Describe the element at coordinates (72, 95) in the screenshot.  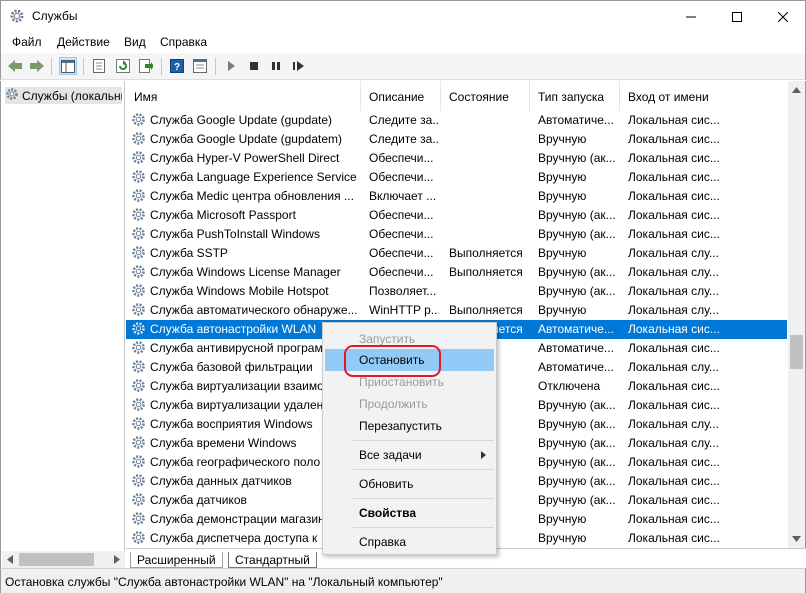
I see `tree-item-label: Службы (локальные)` at that location.